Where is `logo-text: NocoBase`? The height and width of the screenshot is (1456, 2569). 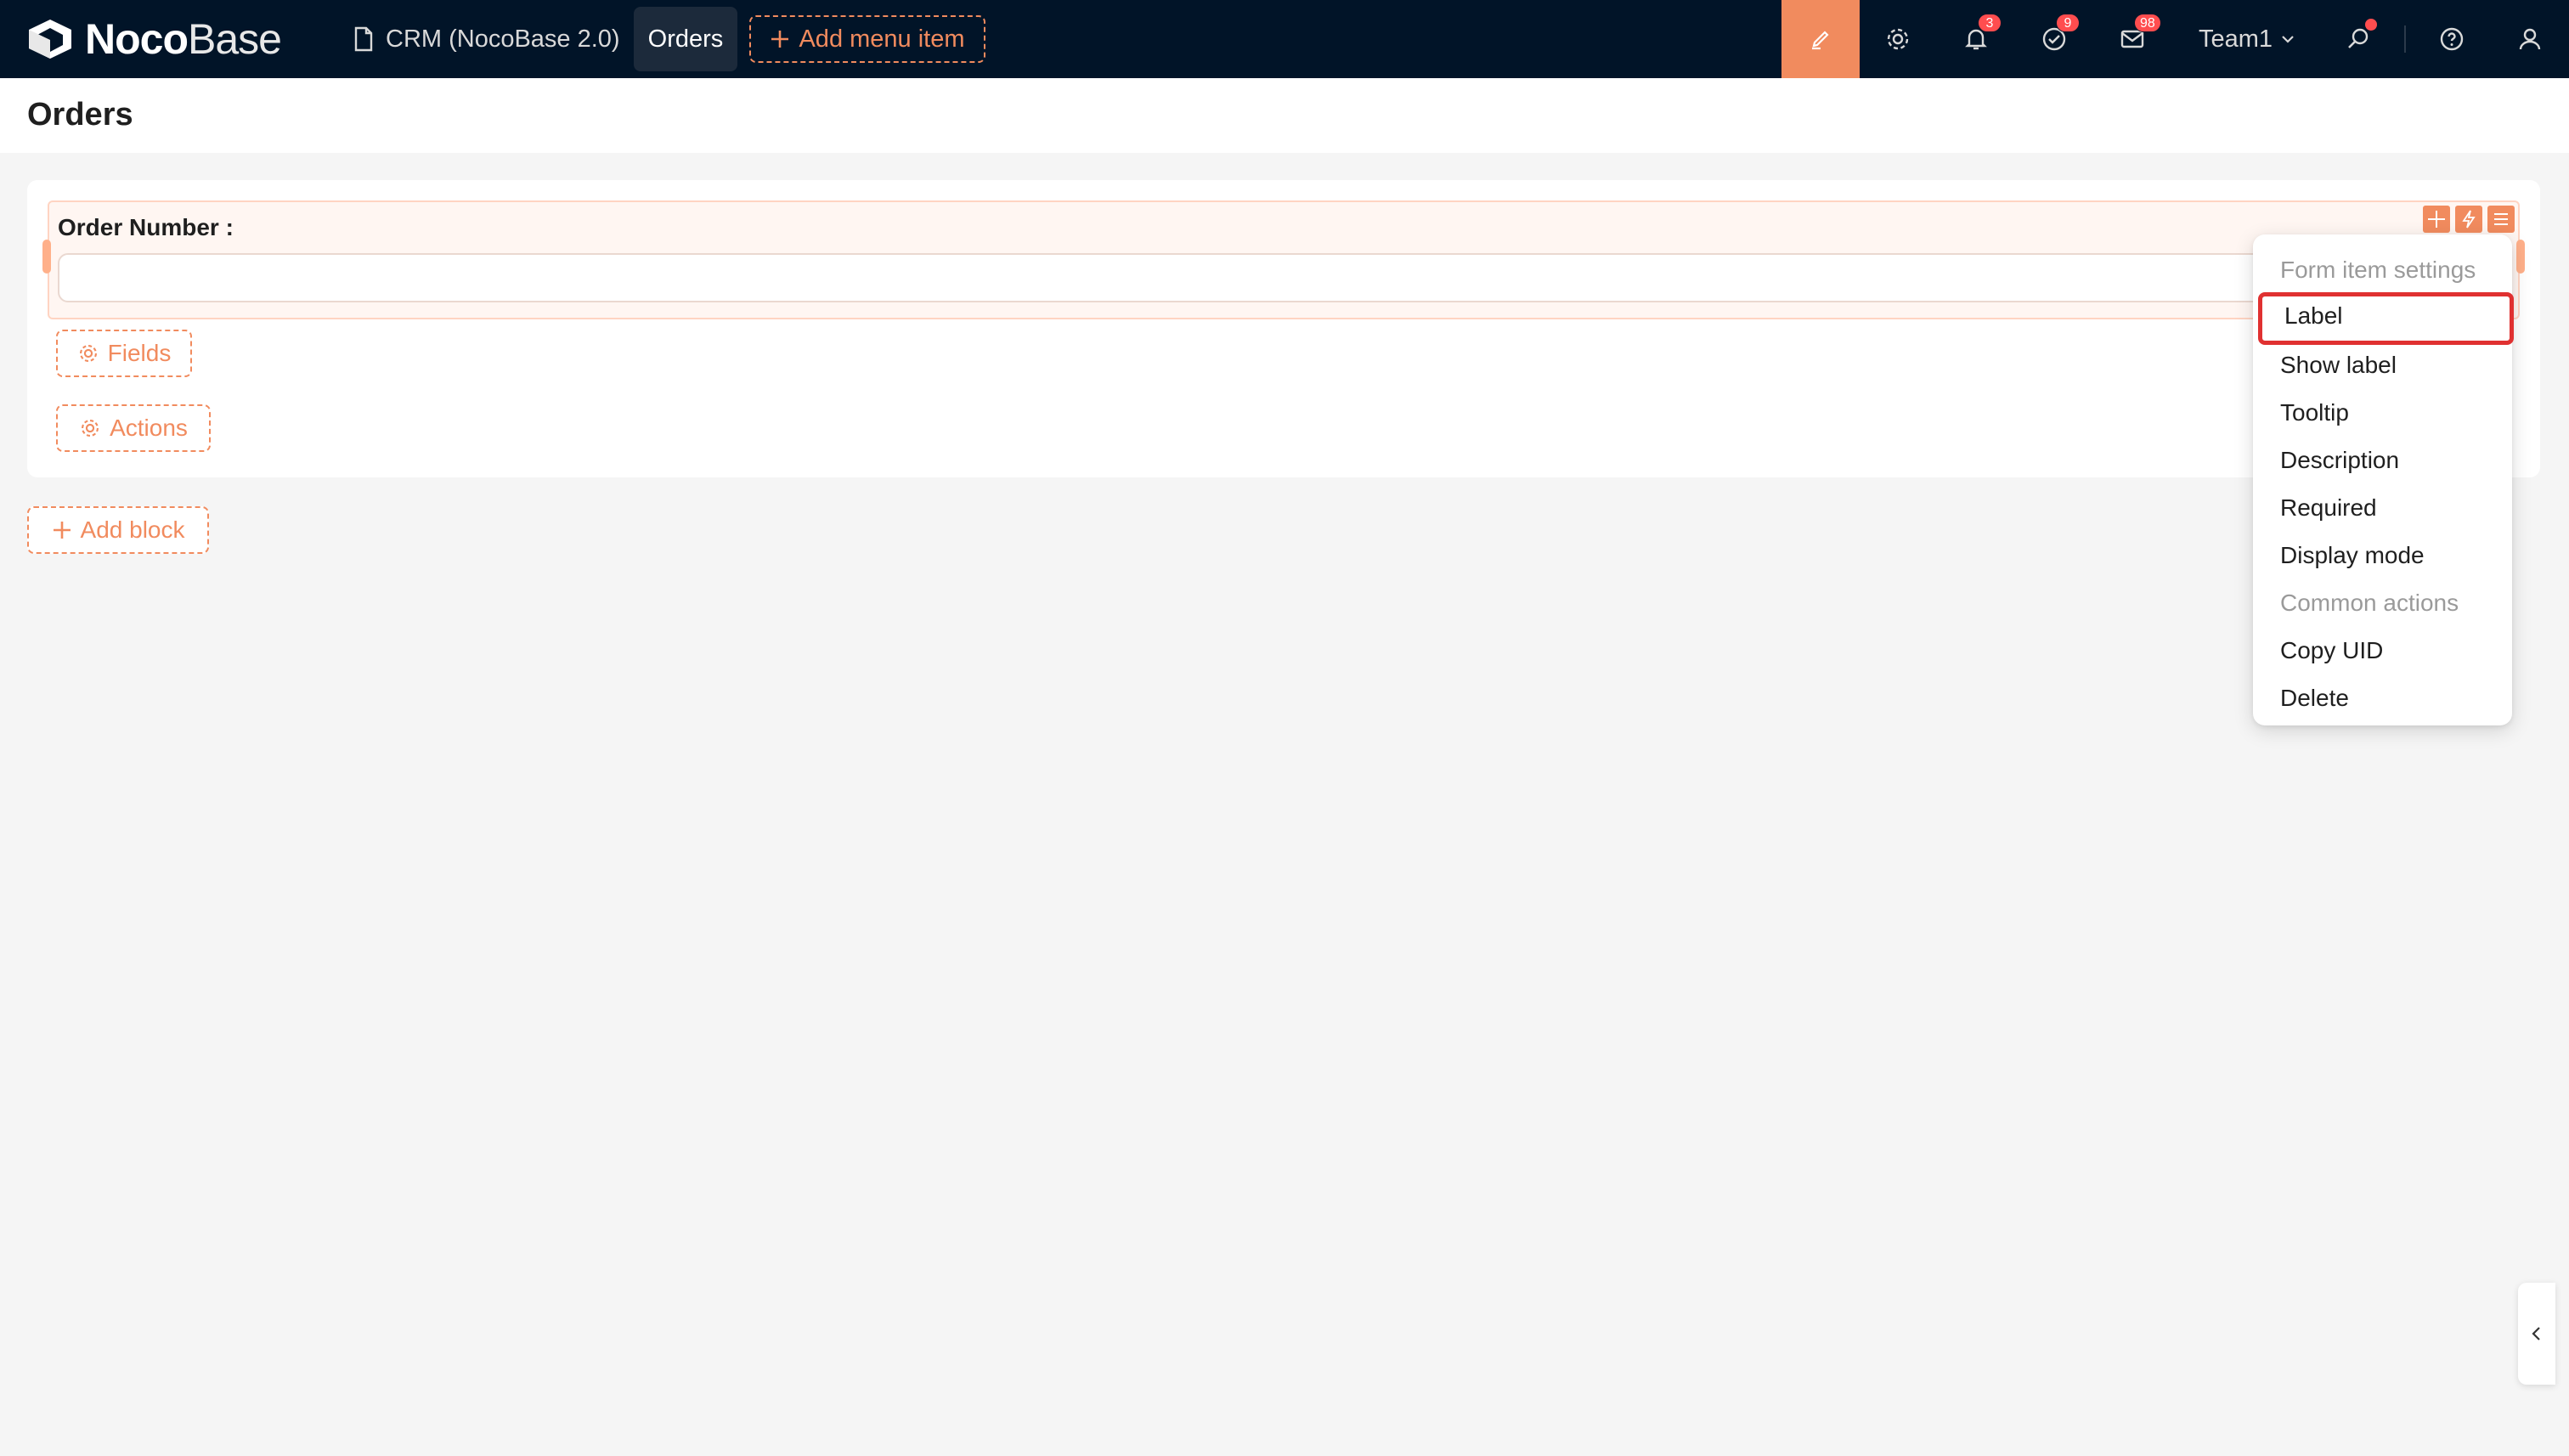
logo-text: NocoBase is located at coordinates (183, 39).